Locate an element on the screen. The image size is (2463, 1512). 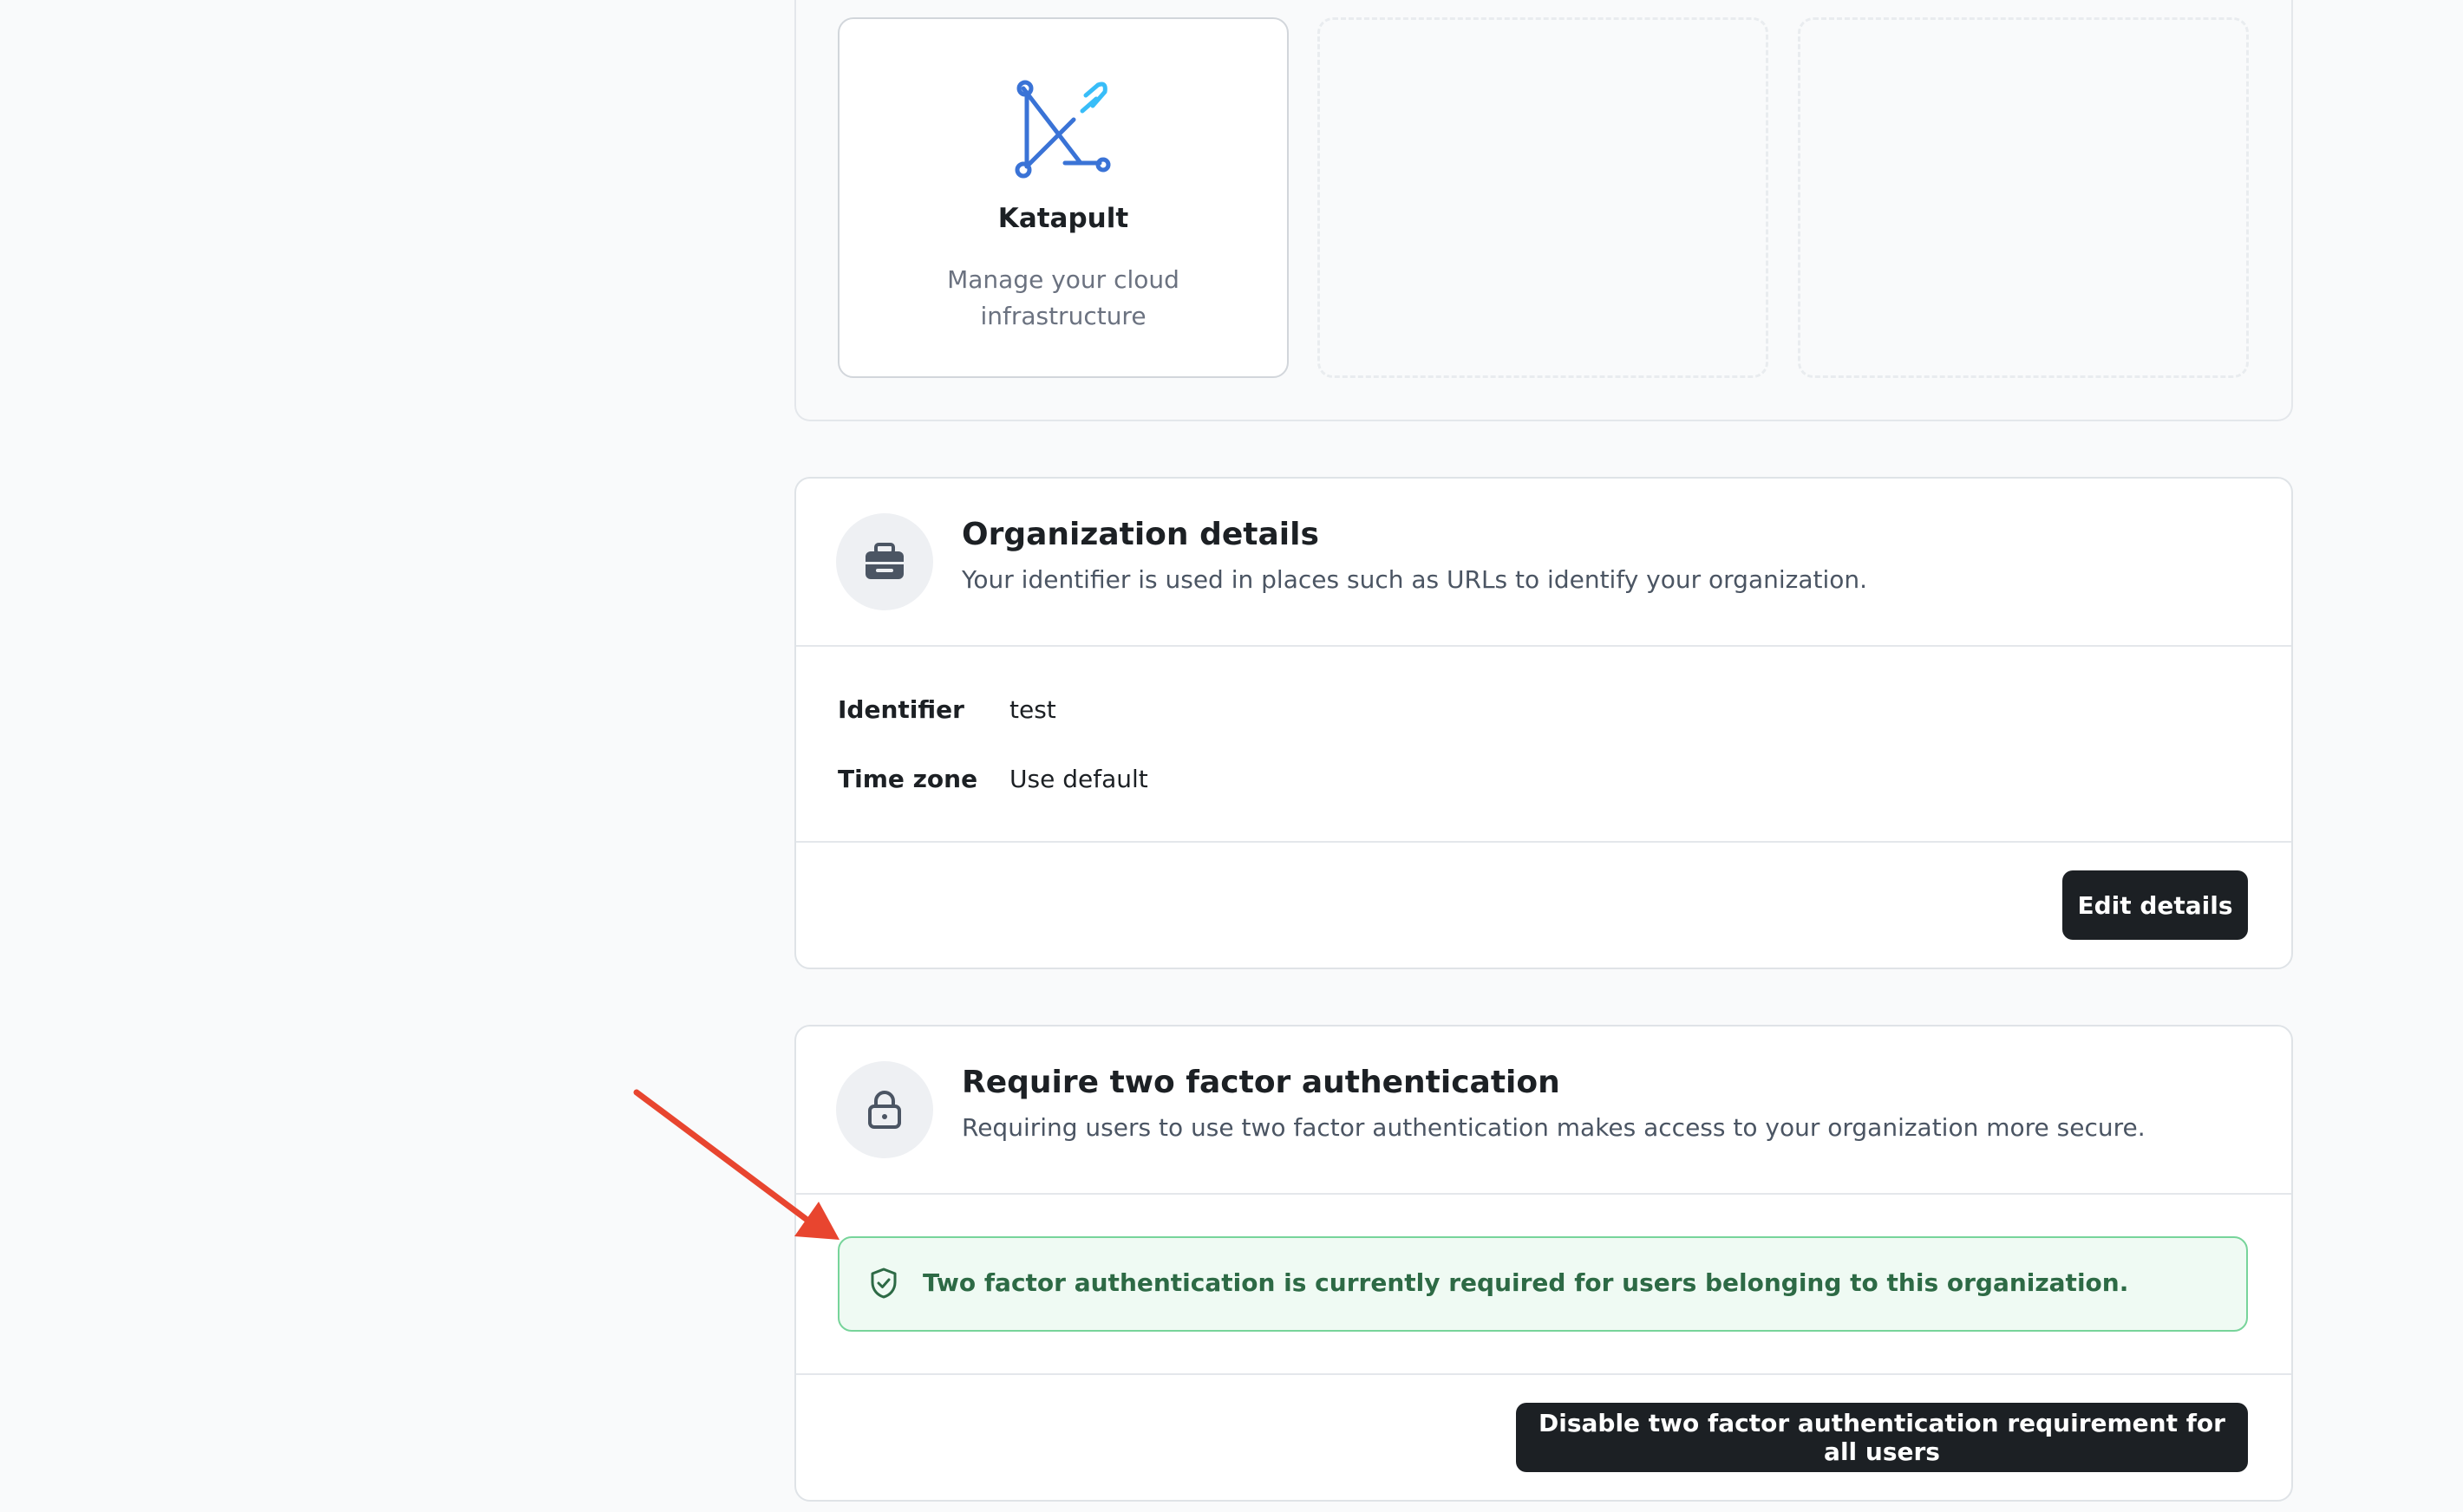
time-zone-value: Use default is located at coordinates (1078, 779).